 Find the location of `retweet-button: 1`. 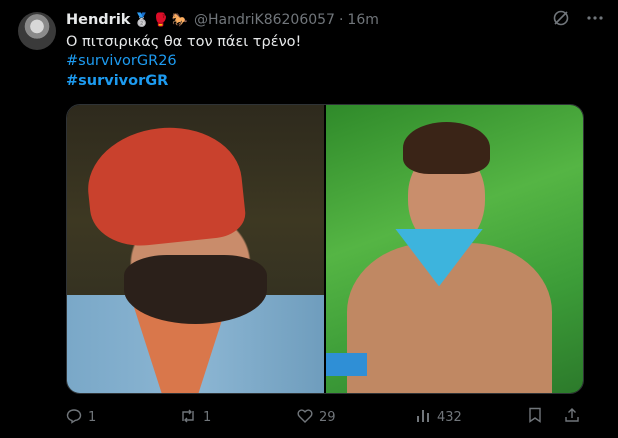

retweet-button: 1 is located at coordinates (238, 417).